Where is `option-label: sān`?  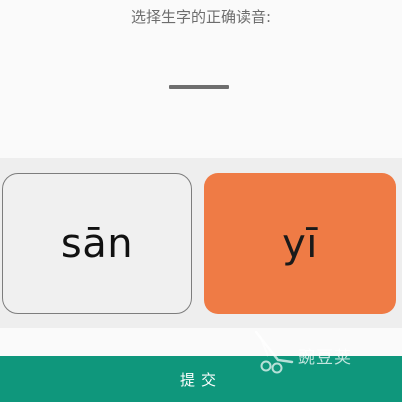 option-label: sān is located at coordinates (97, 243).